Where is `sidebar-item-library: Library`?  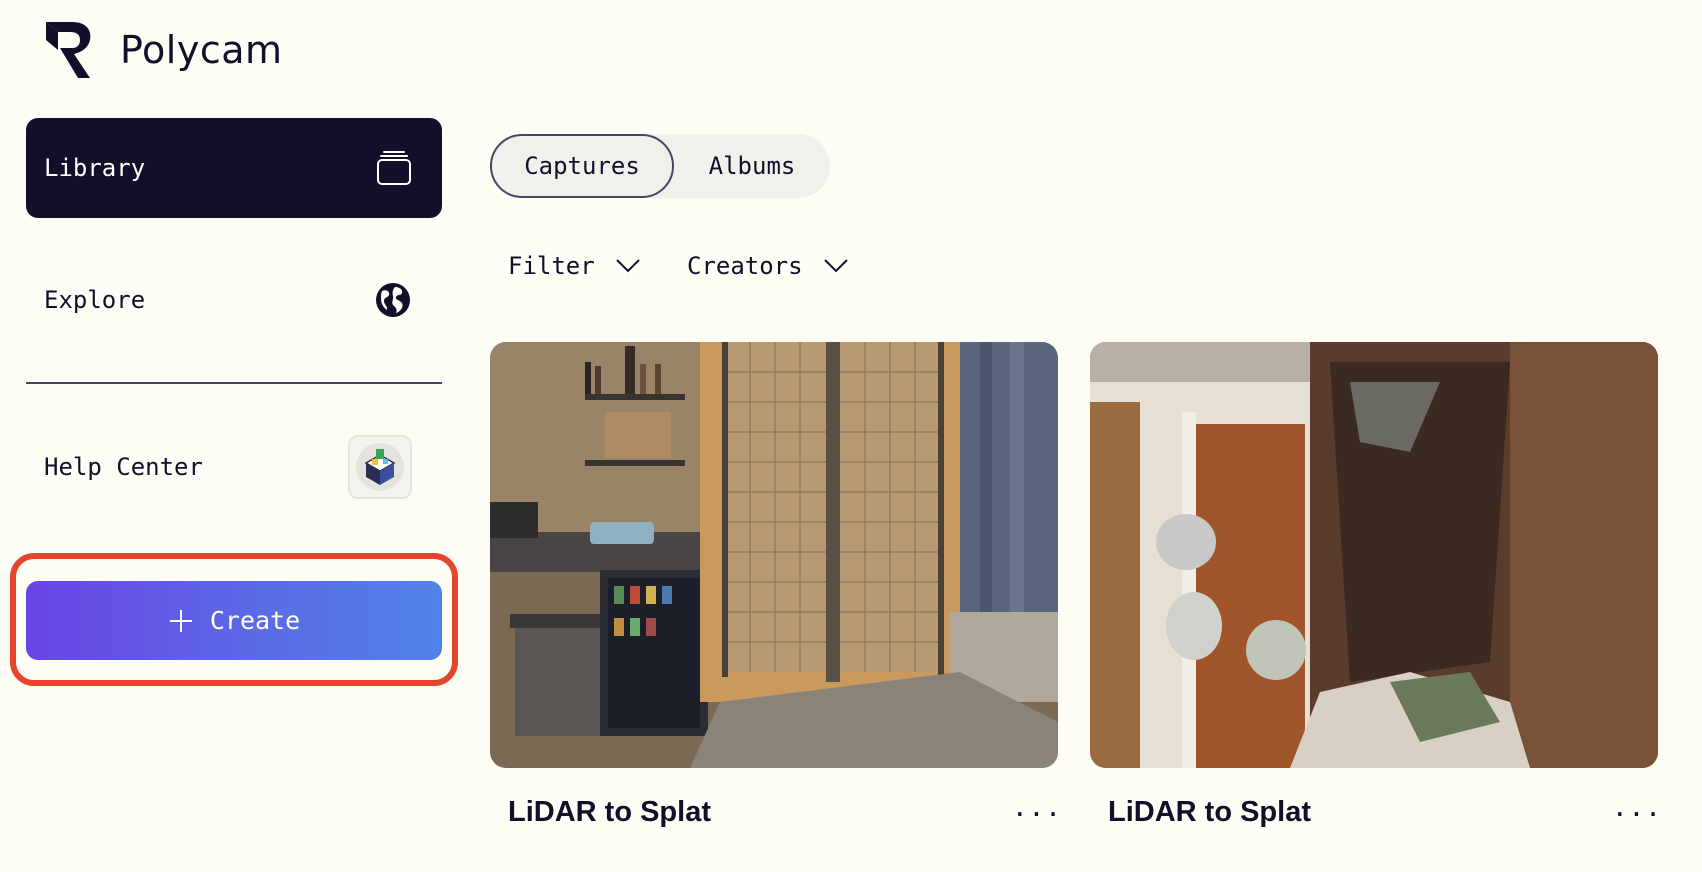 sidebar-item-library: Library is located at coordinates (234, 168).